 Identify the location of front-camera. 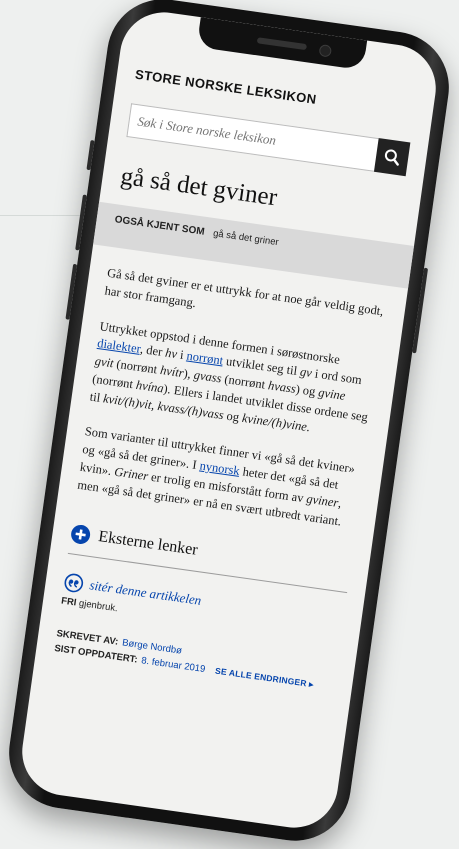
(325, 51).